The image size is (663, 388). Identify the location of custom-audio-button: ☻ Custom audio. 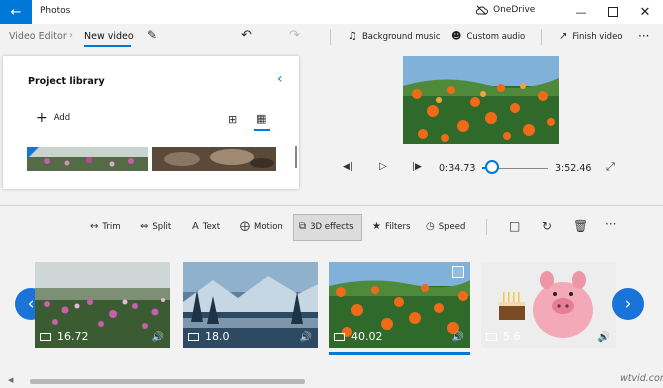
(488, 36).